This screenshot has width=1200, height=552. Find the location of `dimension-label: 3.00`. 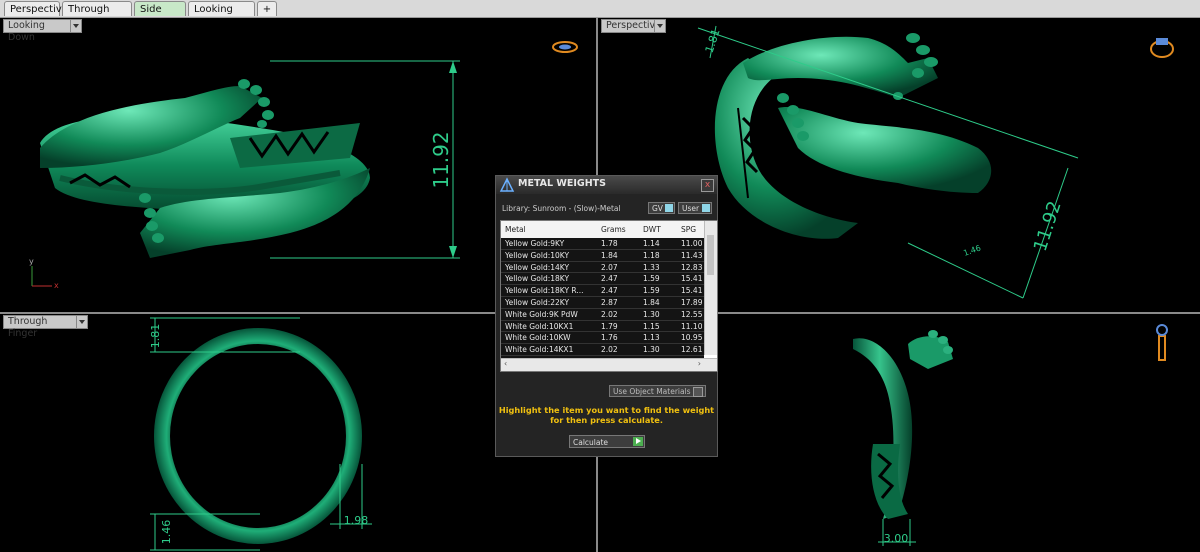

dimension-label: 3.00 is located at coordinates (896, 538).